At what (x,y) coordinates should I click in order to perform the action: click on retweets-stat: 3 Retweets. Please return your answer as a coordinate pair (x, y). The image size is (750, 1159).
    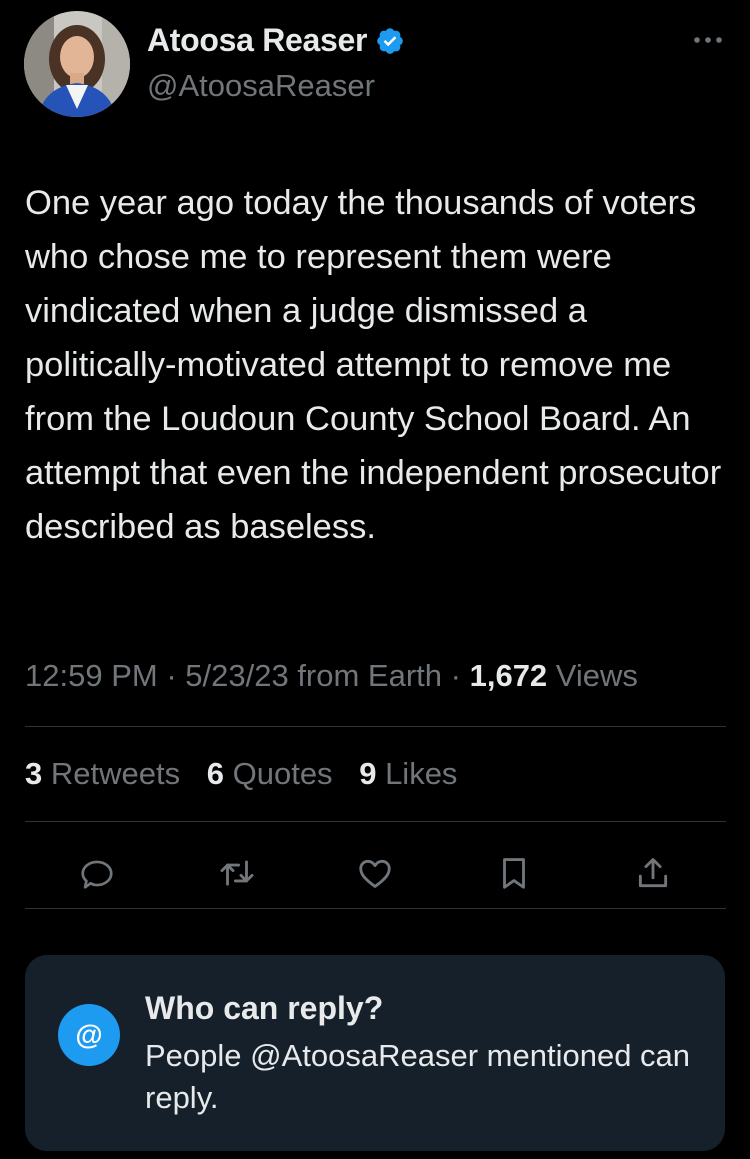
    Looking at the image, I should click on (102, 773).